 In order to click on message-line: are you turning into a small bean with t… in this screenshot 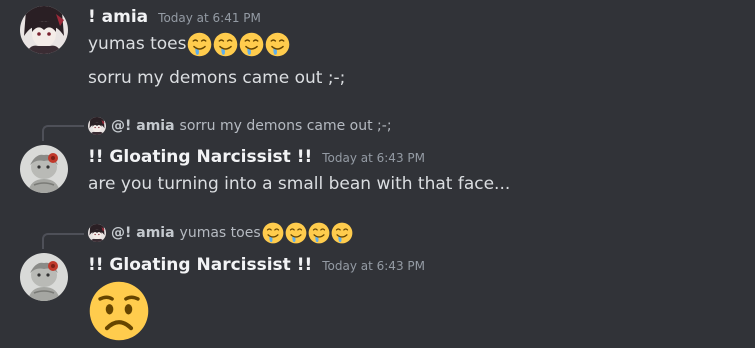, I will do `click(299, 184)`.